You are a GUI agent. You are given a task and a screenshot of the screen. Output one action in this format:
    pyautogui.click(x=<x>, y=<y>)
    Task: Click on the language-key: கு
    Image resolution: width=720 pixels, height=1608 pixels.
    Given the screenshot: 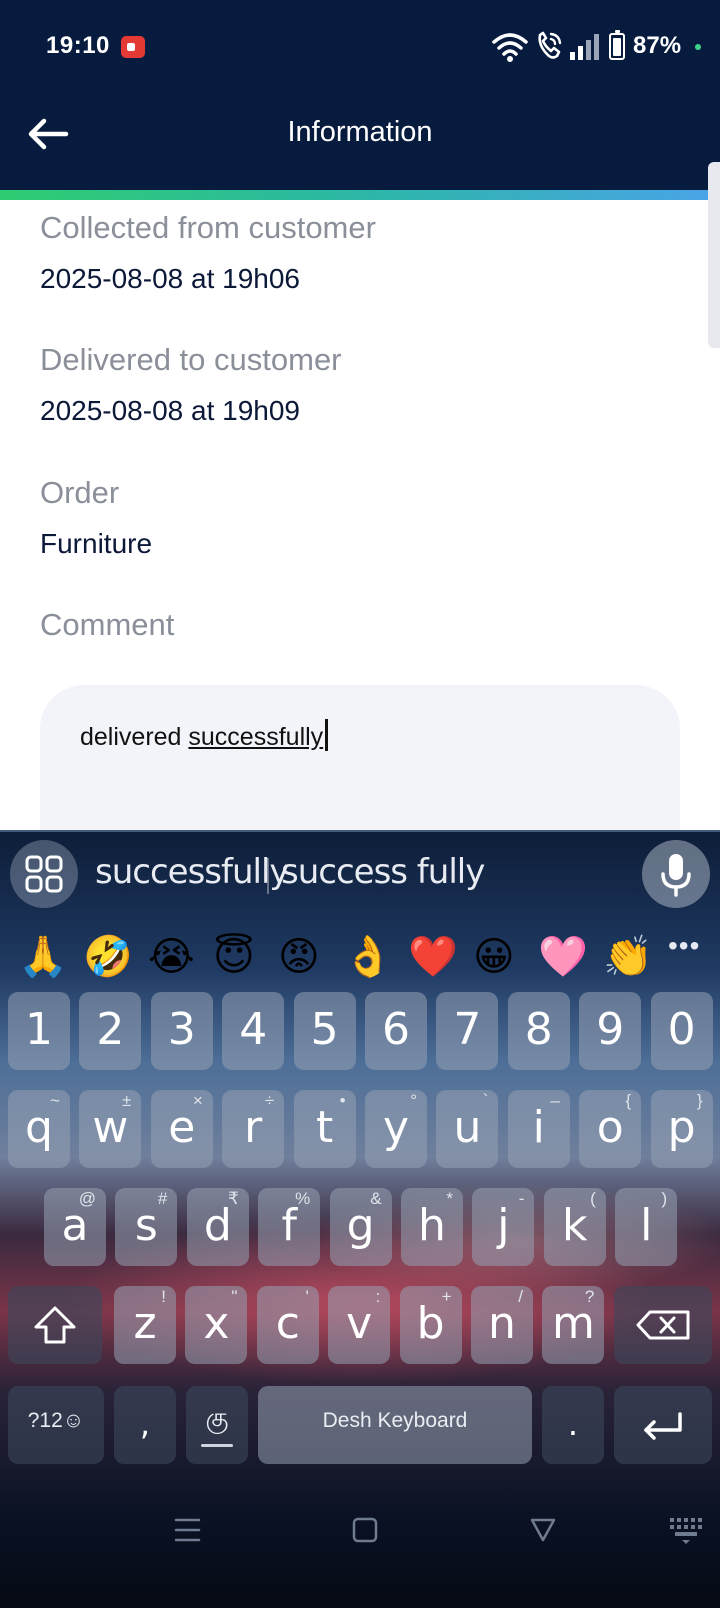 What is the action you would take?
    pyautogui.click(x=217, y=1425)
    